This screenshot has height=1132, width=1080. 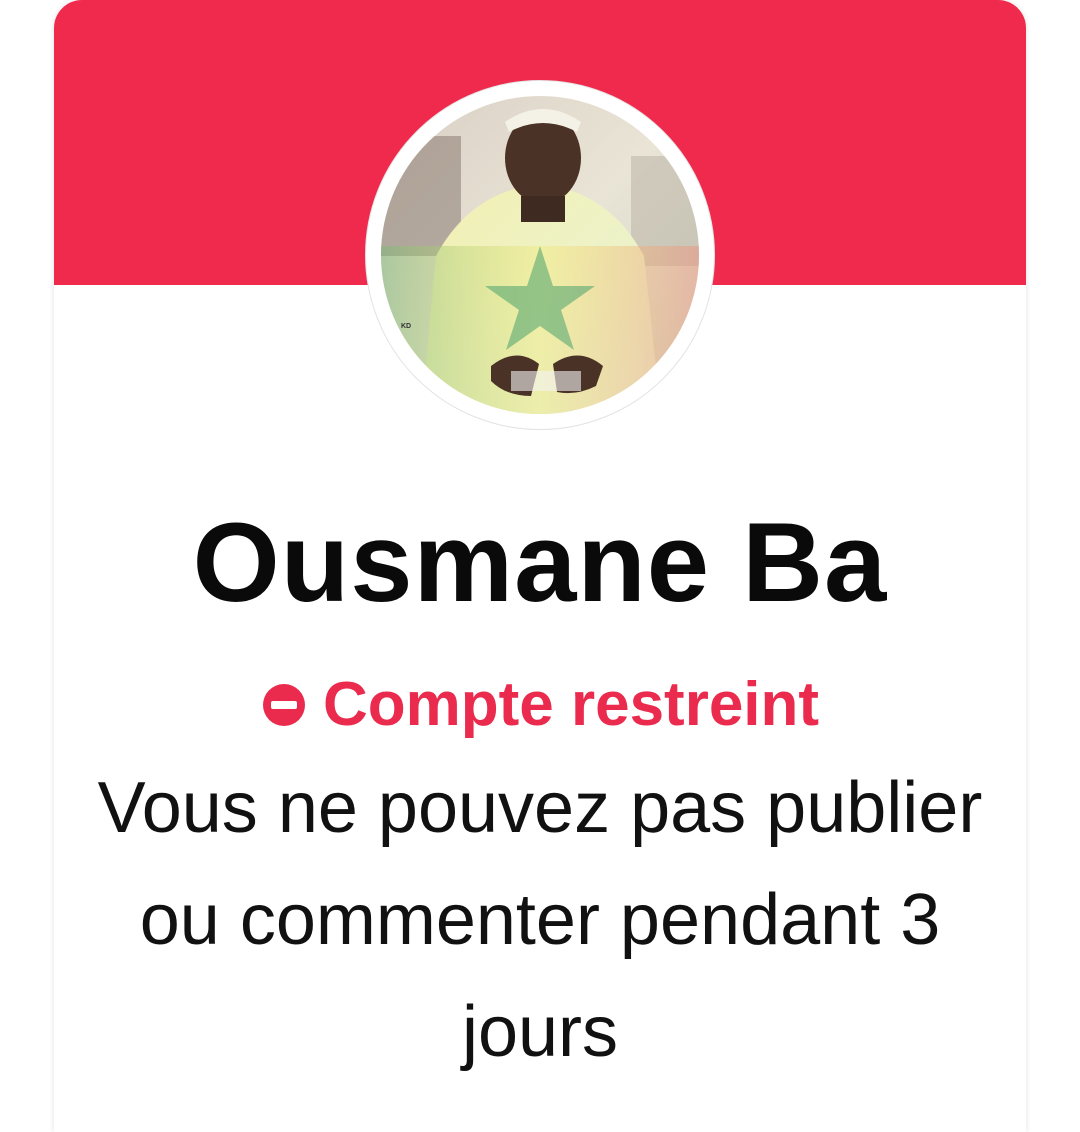 I want to click on no-entry-icon, so click(x=283, y=705).